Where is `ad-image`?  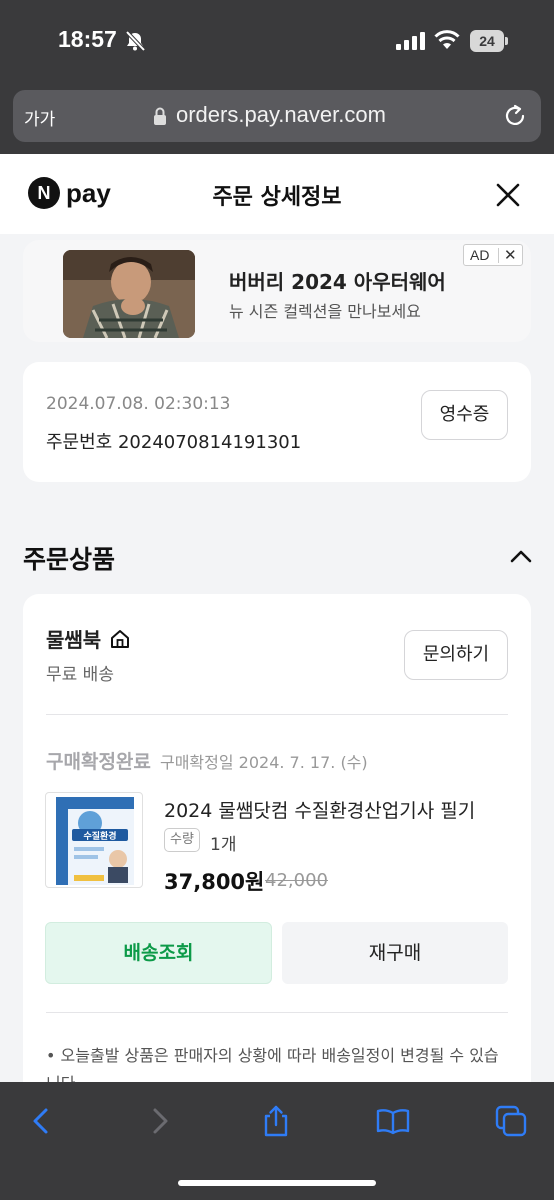 ad-image is located at coordinates (129, 294).